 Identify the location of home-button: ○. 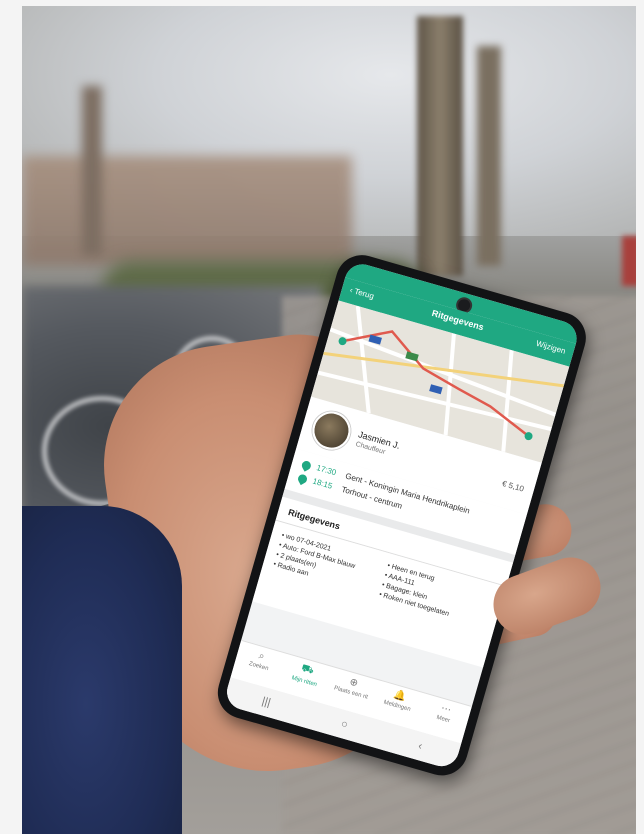
(345, 724).